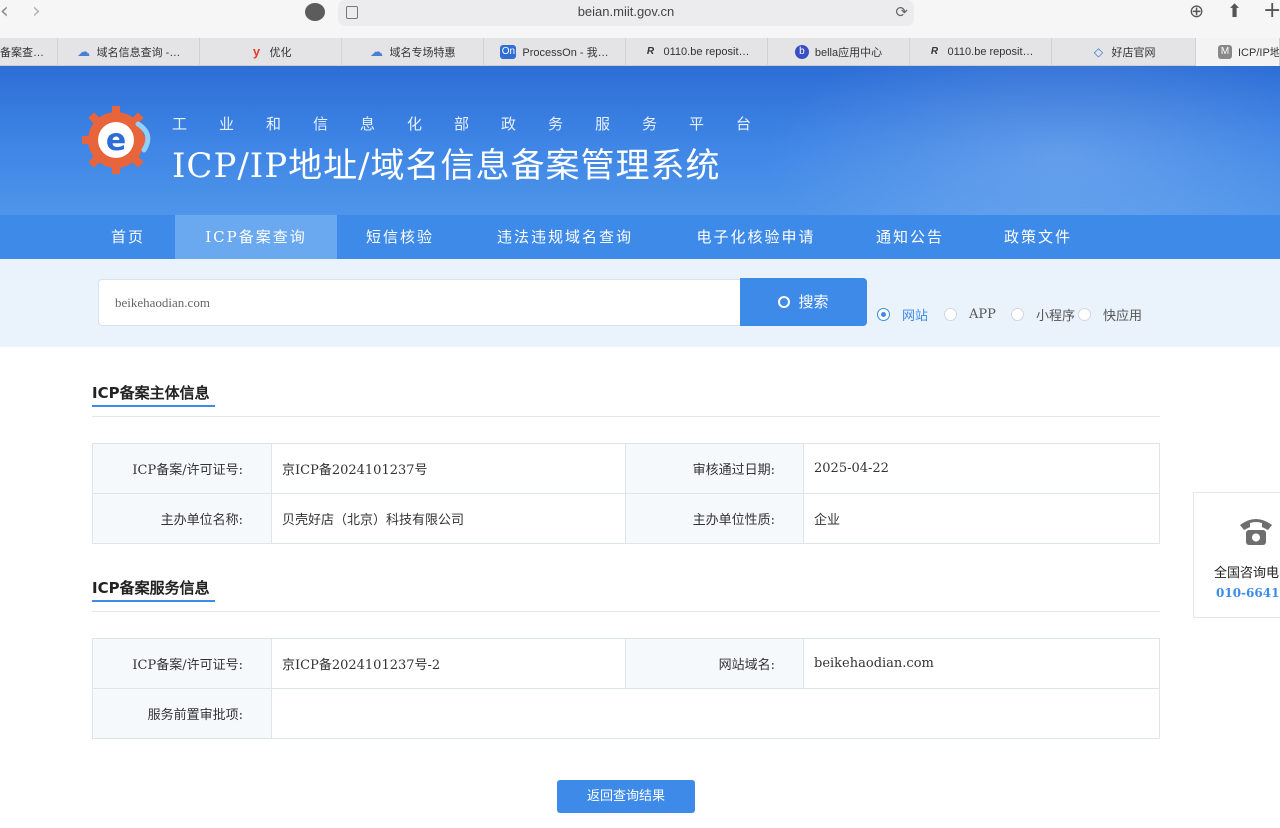  I want to click on processon-icon: On, so click(508, 52).